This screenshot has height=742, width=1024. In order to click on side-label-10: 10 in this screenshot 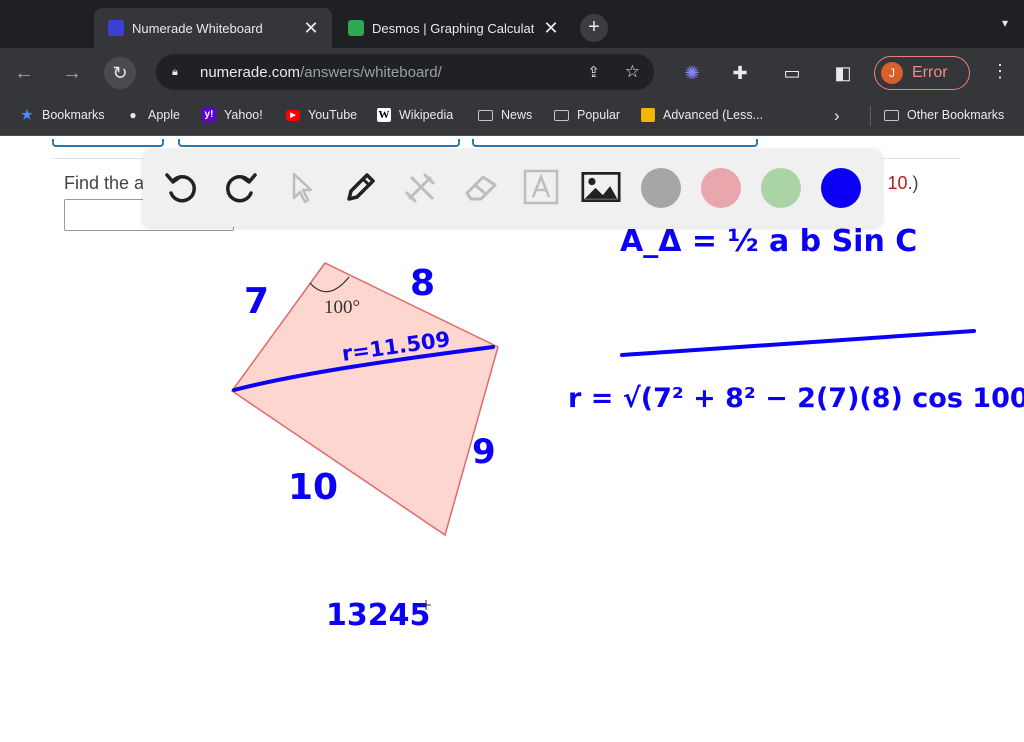, I will do `click(313, 487)`.